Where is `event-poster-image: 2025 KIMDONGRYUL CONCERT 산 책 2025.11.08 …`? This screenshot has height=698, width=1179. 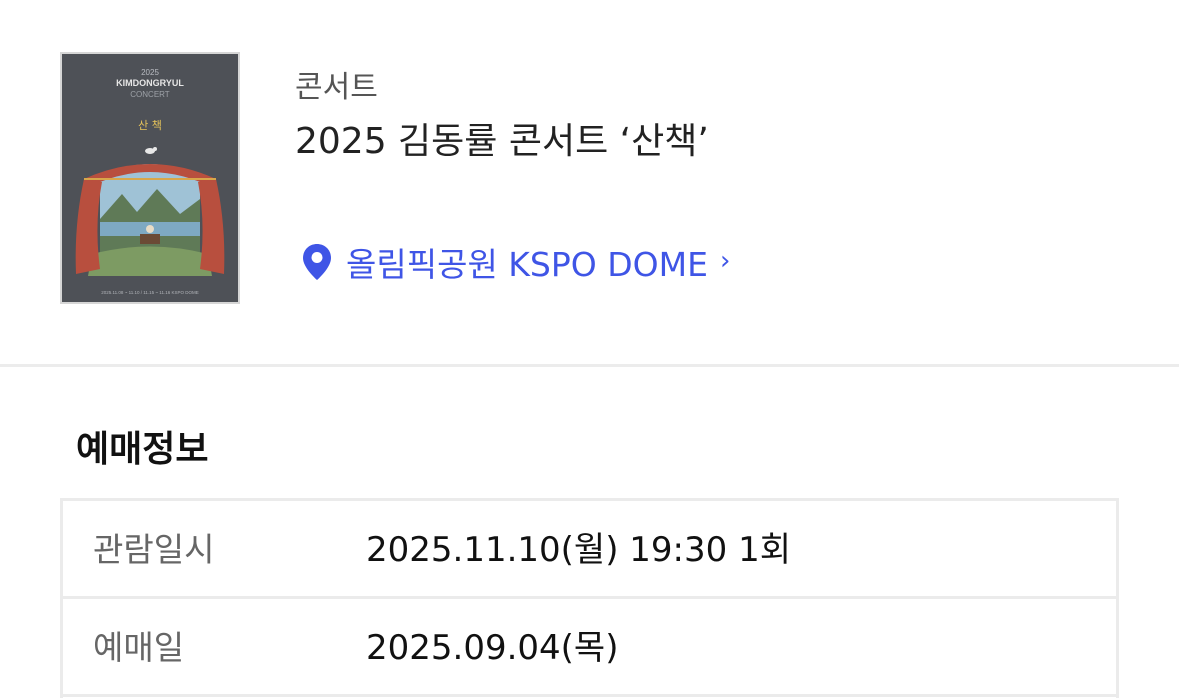
event-poster-image: 2025 KIMDONGRYUL CONCERT 산 책 2025.11.08 … is located at coordinates (150, 178).